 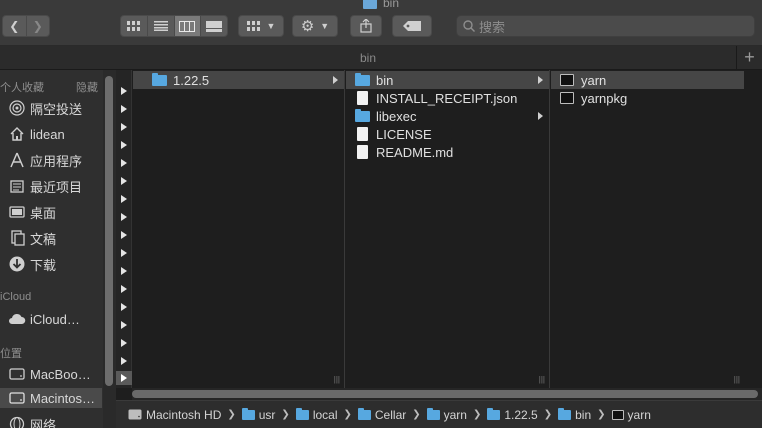 What do you see at coordinates (32, 421) in the screenshot?
I see `sidebar-item-network: 网络` at bounding box center [32, 421].